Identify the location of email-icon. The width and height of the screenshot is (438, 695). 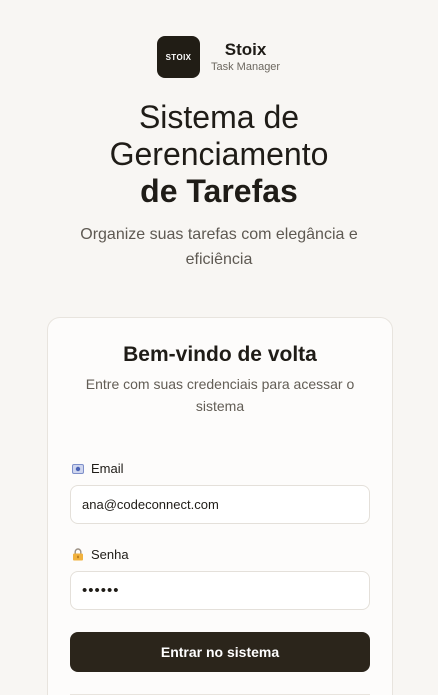
(78, 469).